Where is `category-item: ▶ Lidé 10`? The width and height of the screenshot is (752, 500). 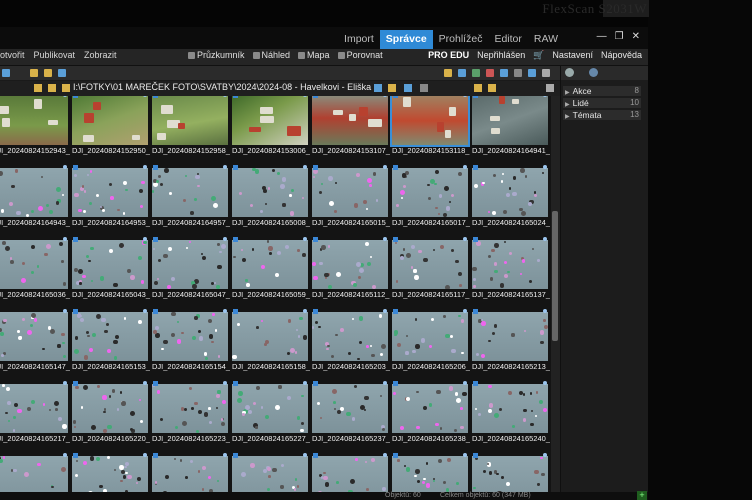 category-item: ▶ Lidé 10 is located at coordinates (602, 103).